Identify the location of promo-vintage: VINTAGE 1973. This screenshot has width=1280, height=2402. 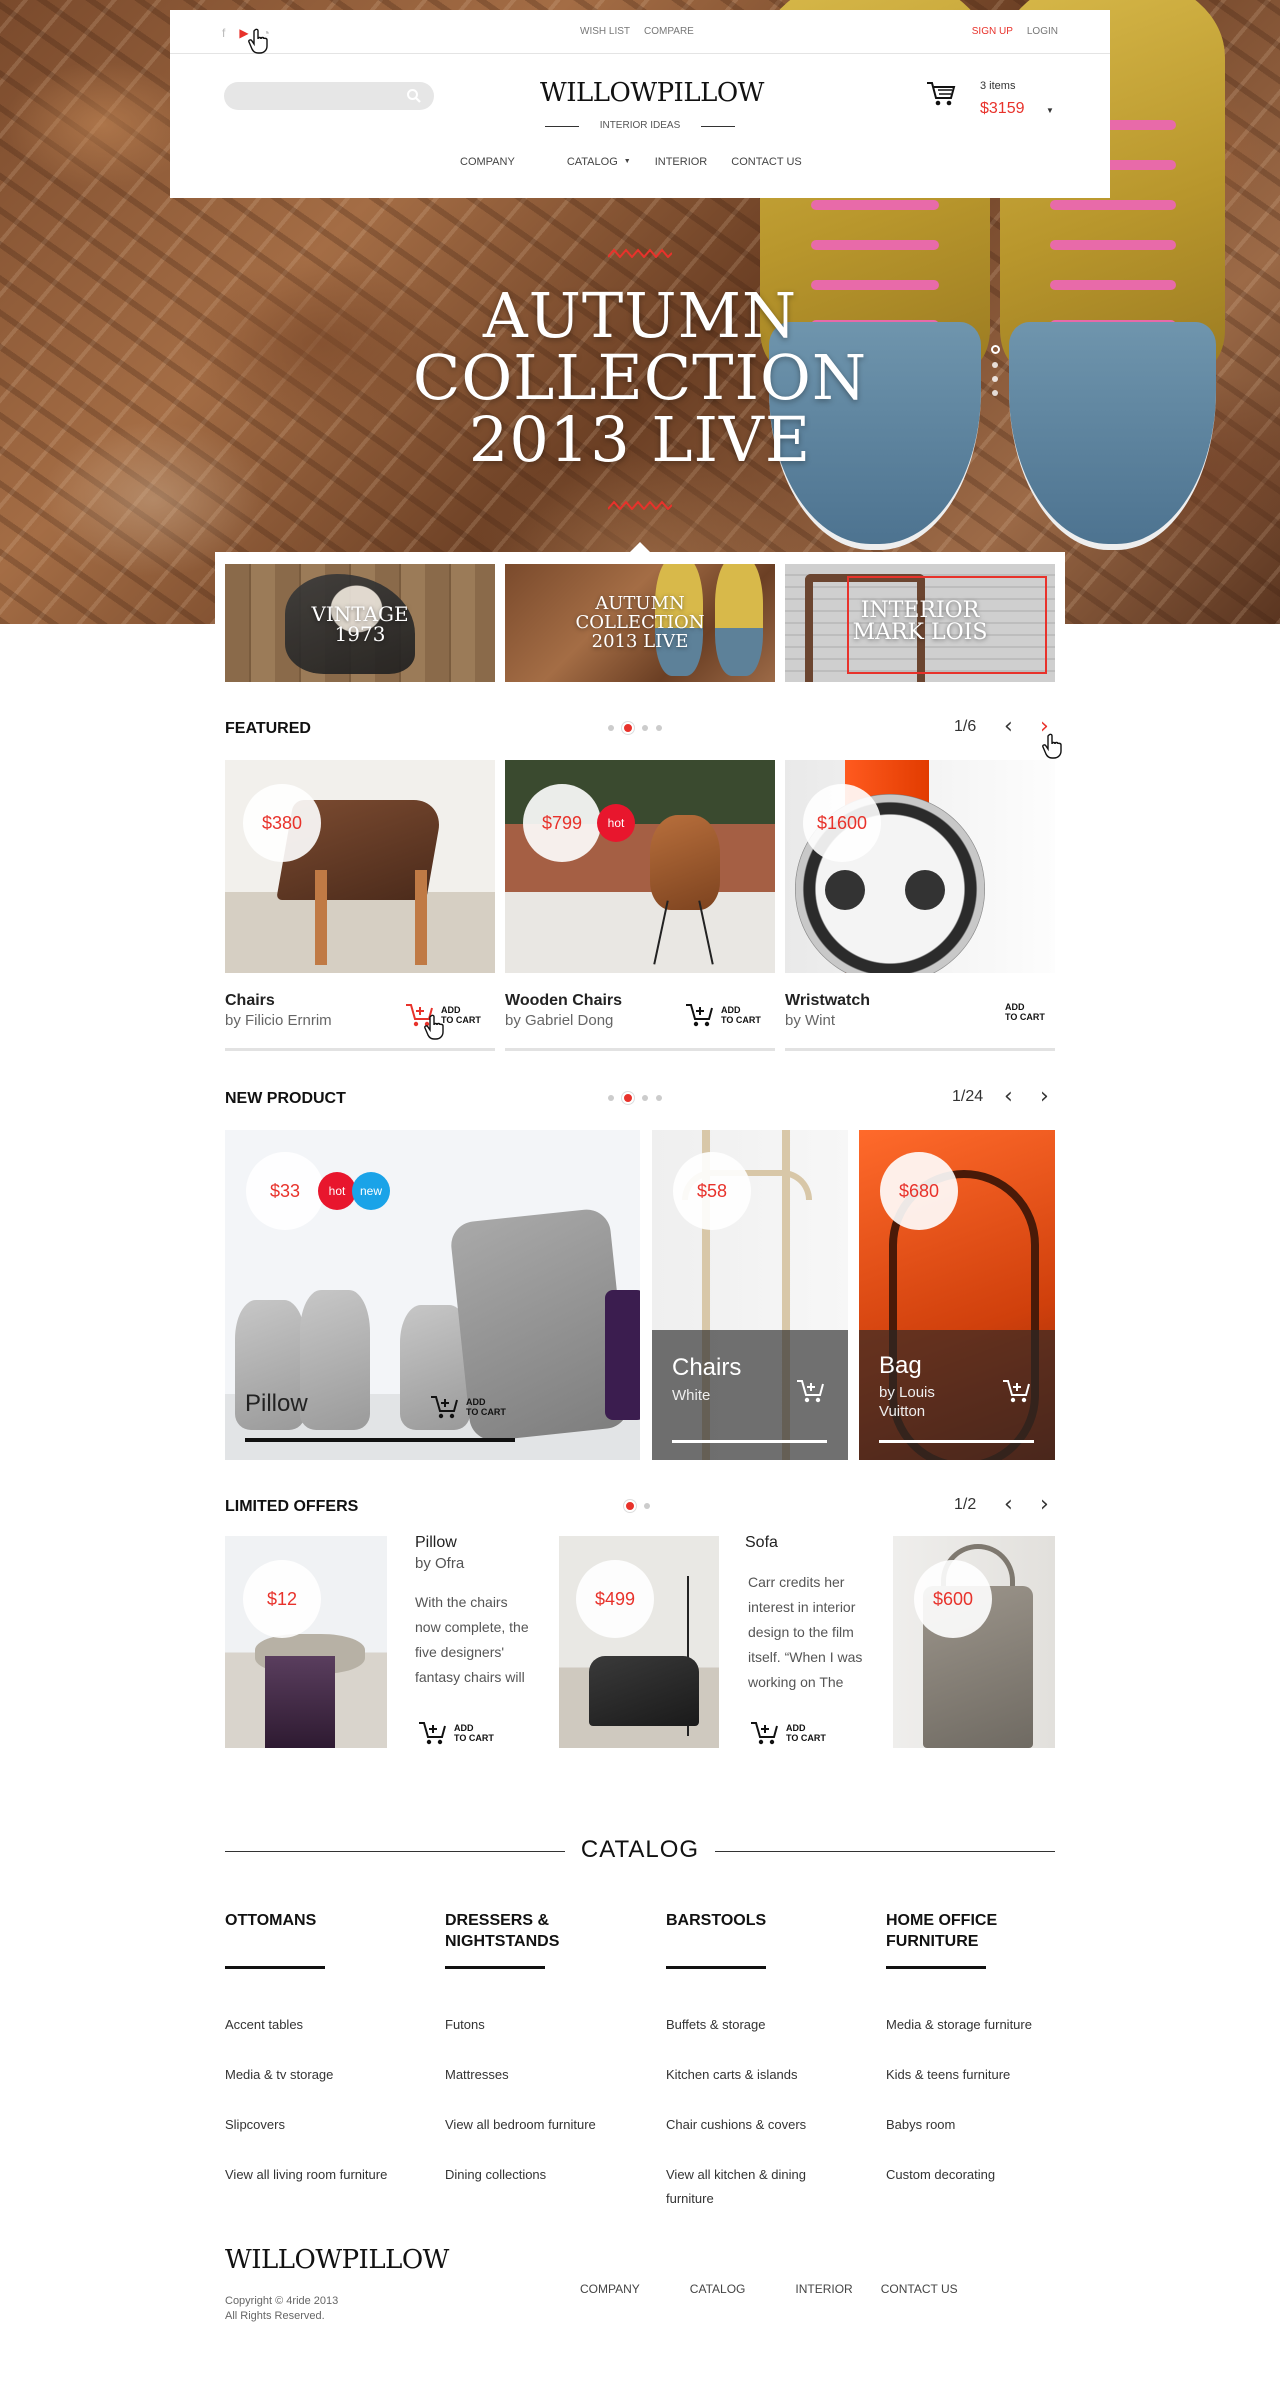
(360, 623).